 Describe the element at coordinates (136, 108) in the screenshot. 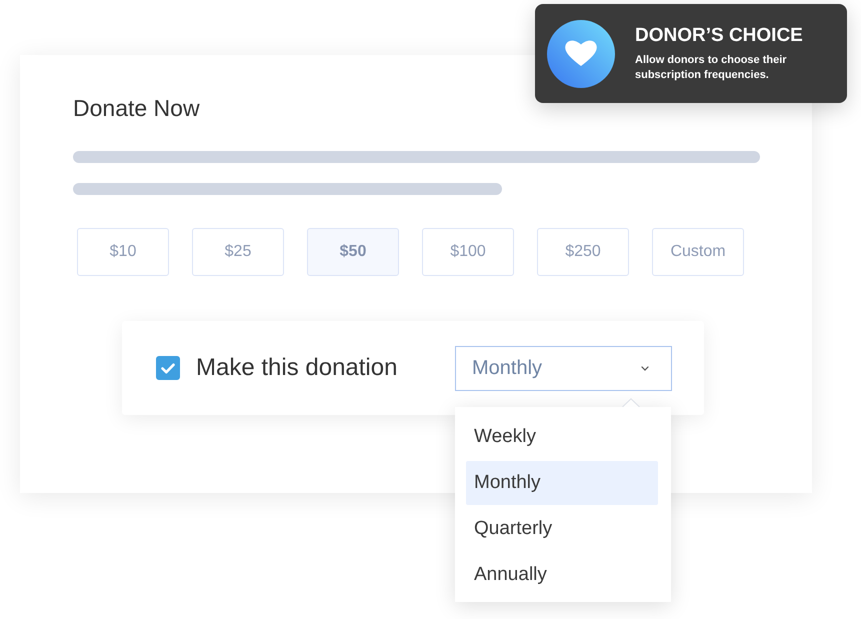

I see `card-title: Donate Now` at that location.